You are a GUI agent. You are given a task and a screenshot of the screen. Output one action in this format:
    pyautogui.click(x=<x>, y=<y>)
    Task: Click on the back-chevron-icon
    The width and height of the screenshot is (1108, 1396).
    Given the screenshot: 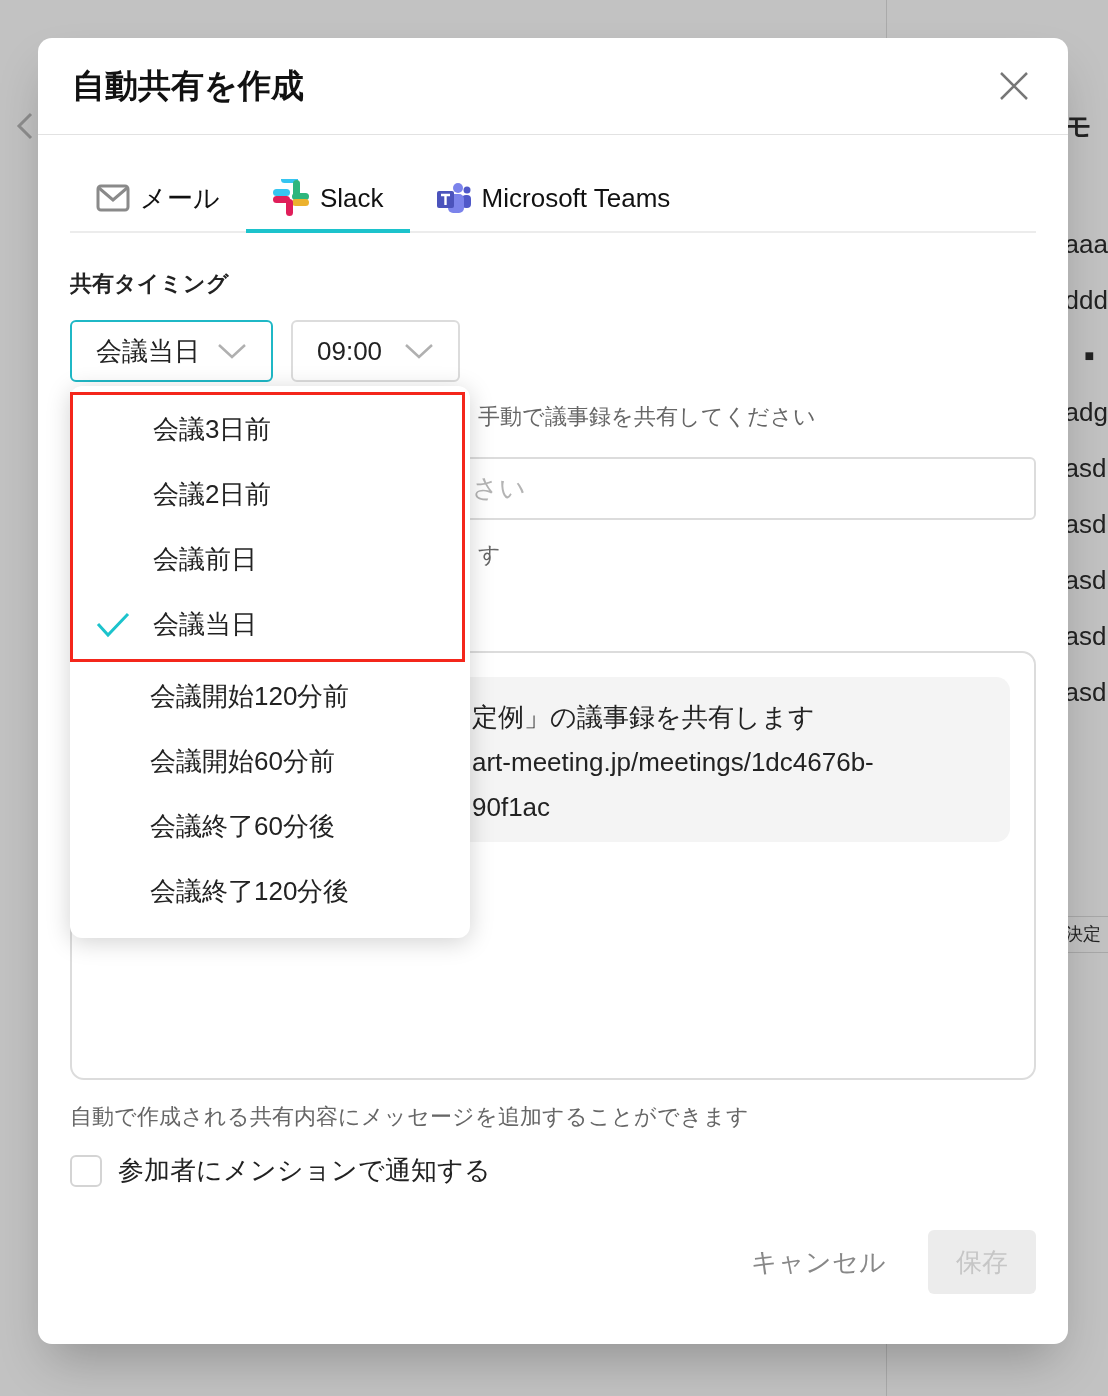 What is the action you would take?
    pyautogui.click(x=25, y=126)
    